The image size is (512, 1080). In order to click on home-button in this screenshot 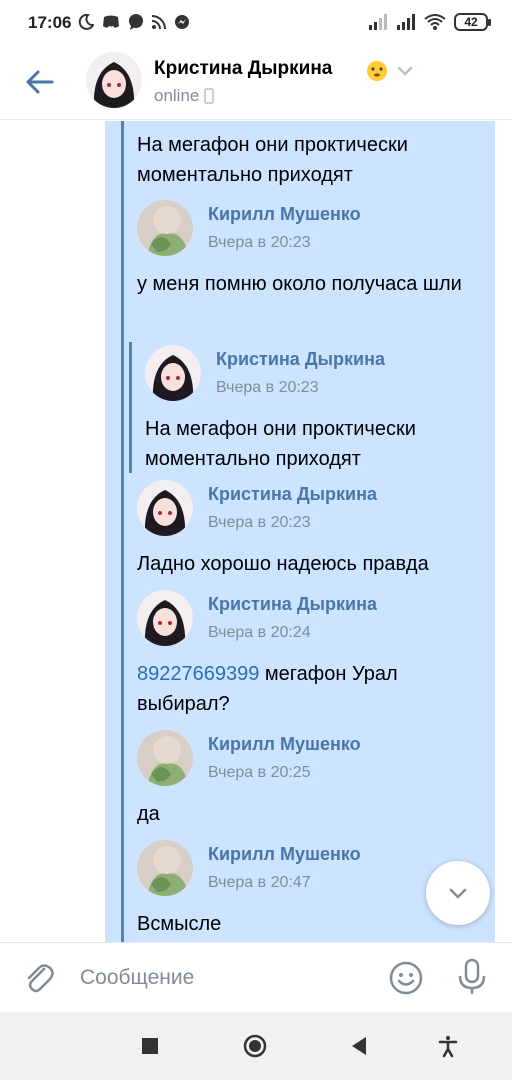, I will do `click(255, 1046)`.